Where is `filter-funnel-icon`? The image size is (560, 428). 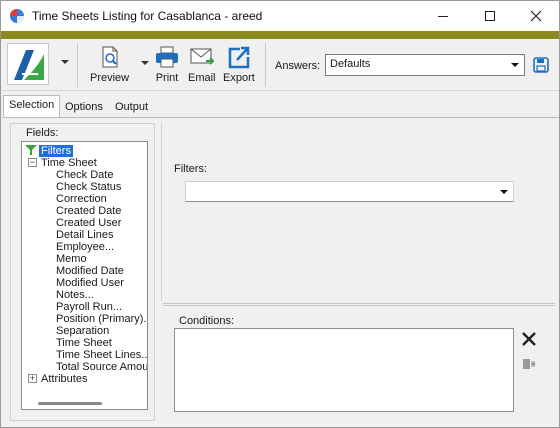 filter-funnel-icon is located at coordinates (31, 150).